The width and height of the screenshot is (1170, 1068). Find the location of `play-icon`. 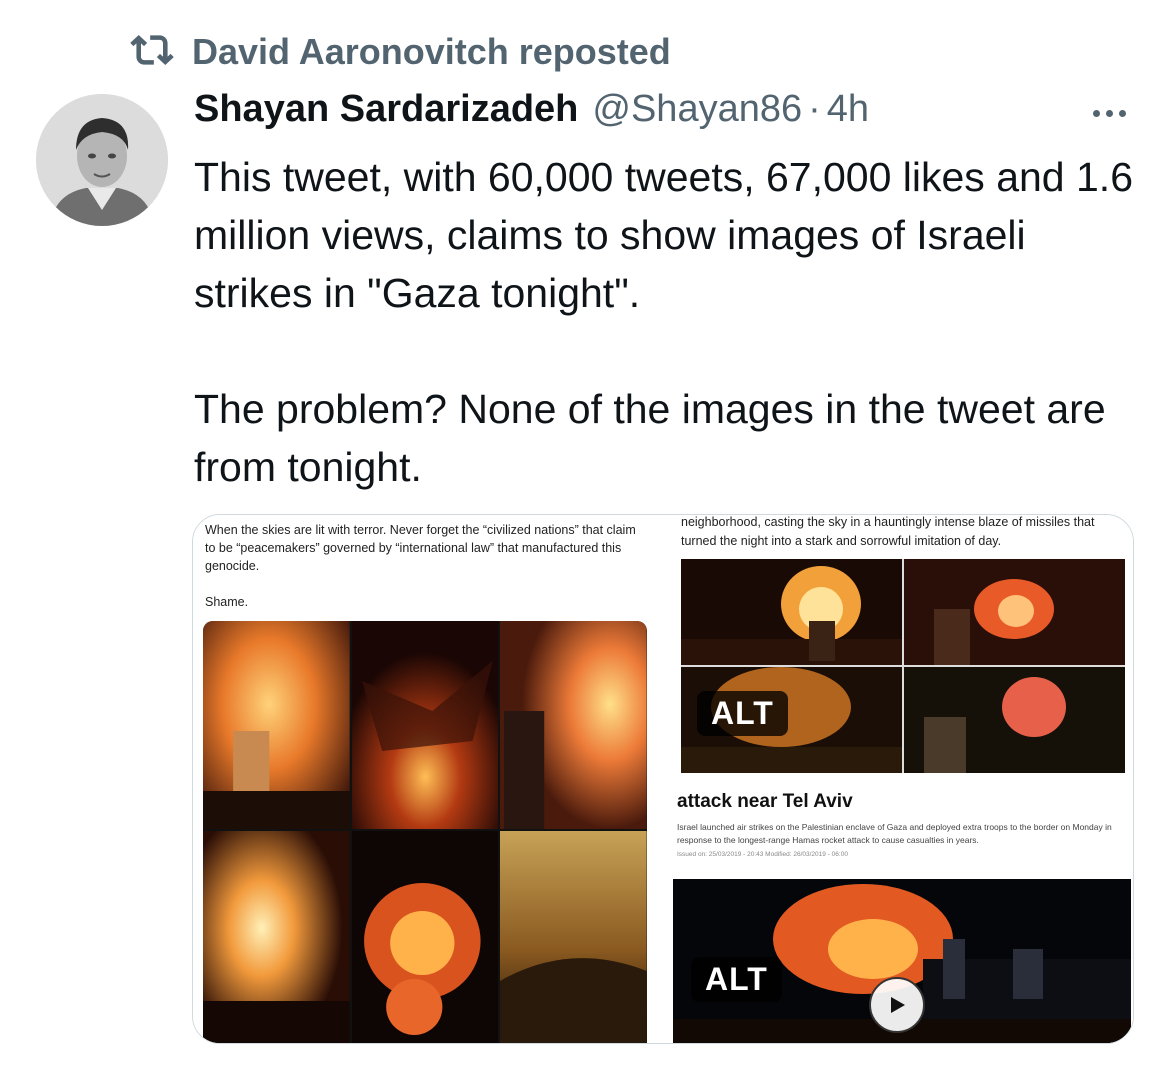

play-icon is located at coordinates (897, 1005).